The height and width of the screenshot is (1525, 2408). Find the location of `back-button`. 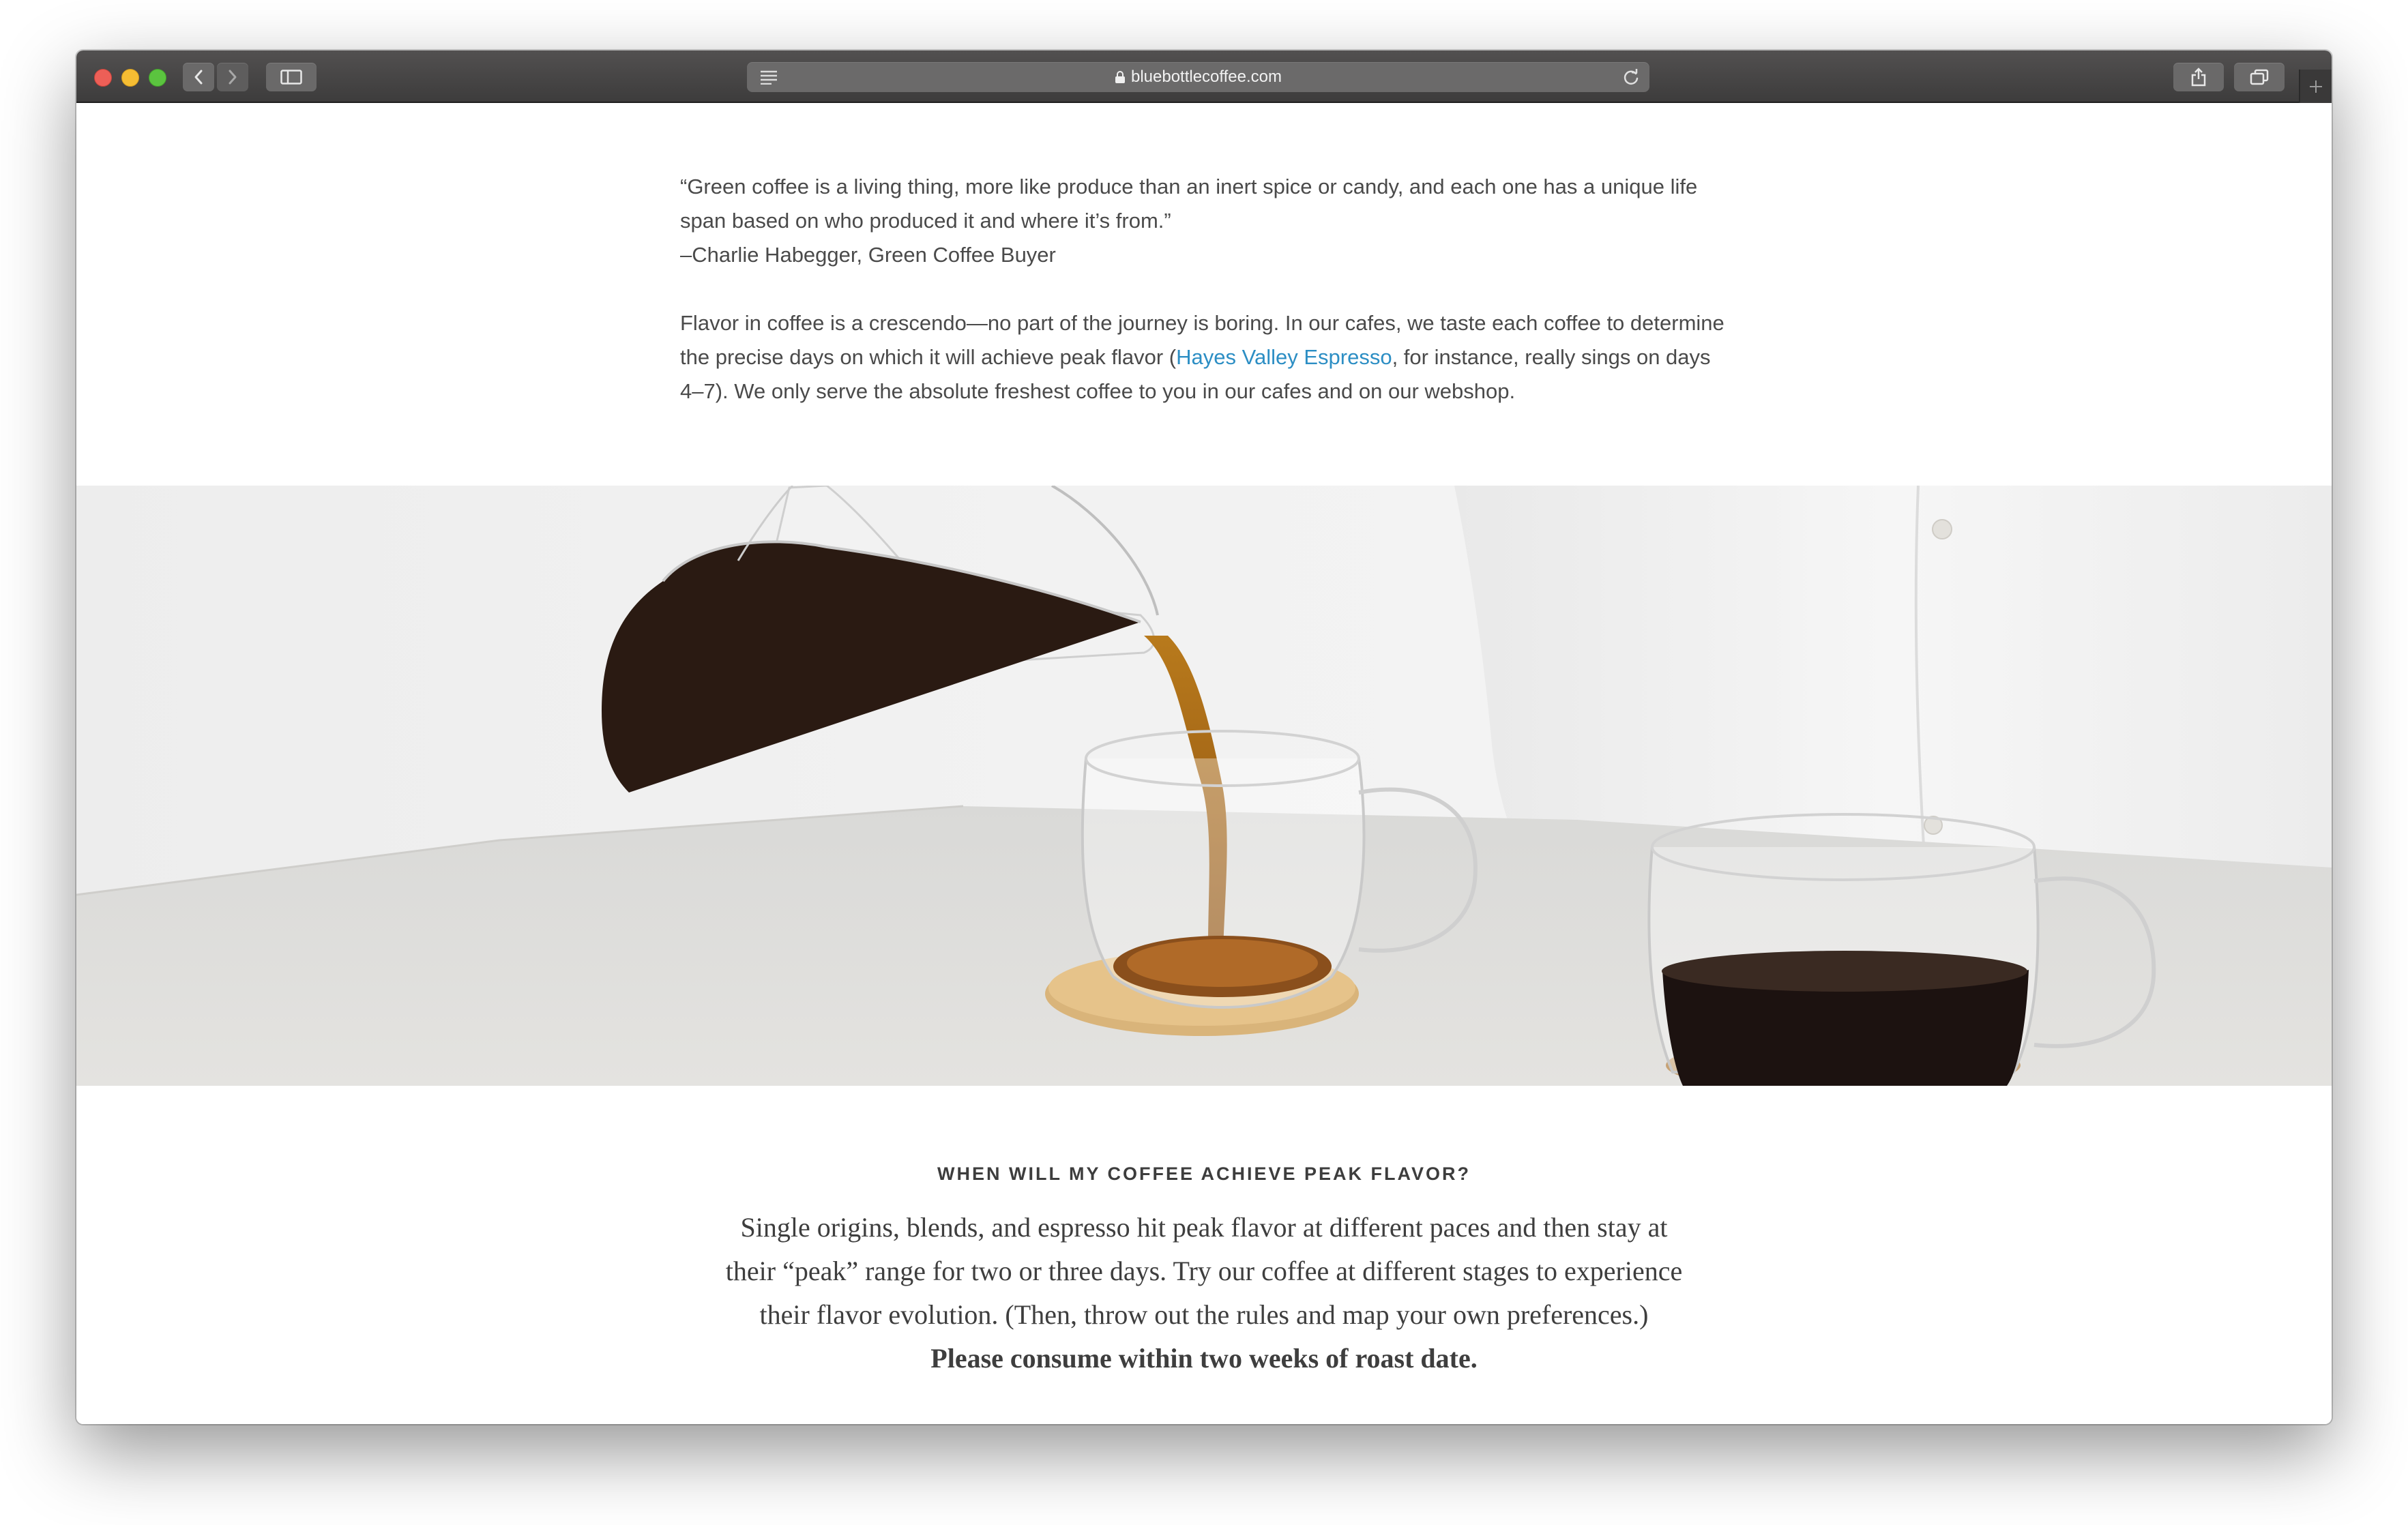

back-button is located at coordinates (198, 77).